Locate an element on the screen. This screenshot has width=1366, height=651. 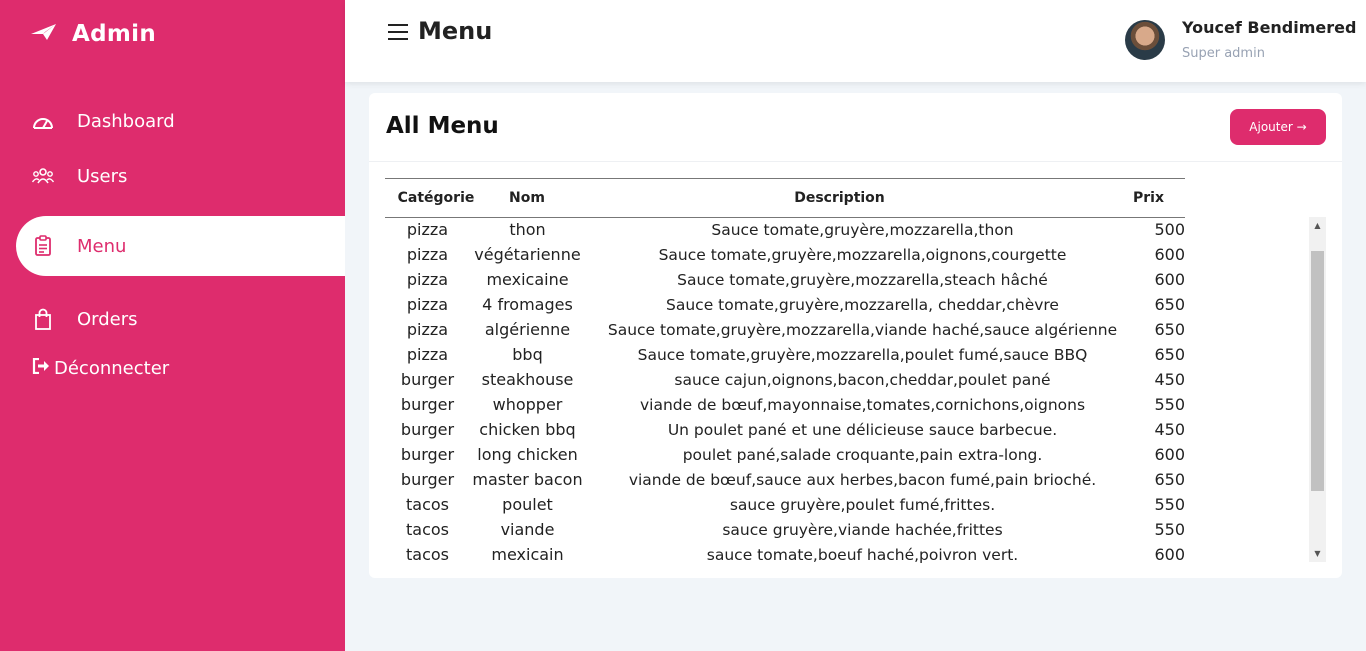
table-header: Catégorie Nom Description Prix is located at coordinates (785, 198).